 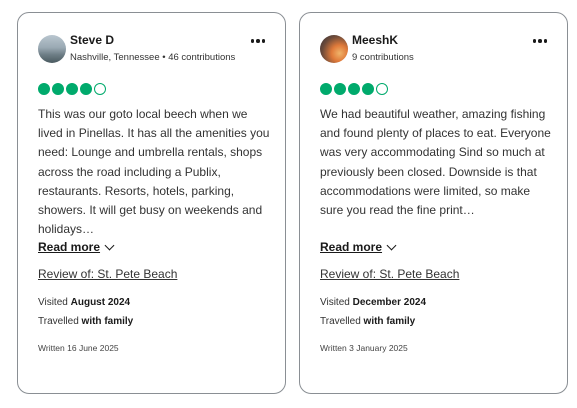 What do you see at coordinates (383, 57) in the screenshot?
I see `user-meta: 9 contributions` at bounding box center [383, 57].